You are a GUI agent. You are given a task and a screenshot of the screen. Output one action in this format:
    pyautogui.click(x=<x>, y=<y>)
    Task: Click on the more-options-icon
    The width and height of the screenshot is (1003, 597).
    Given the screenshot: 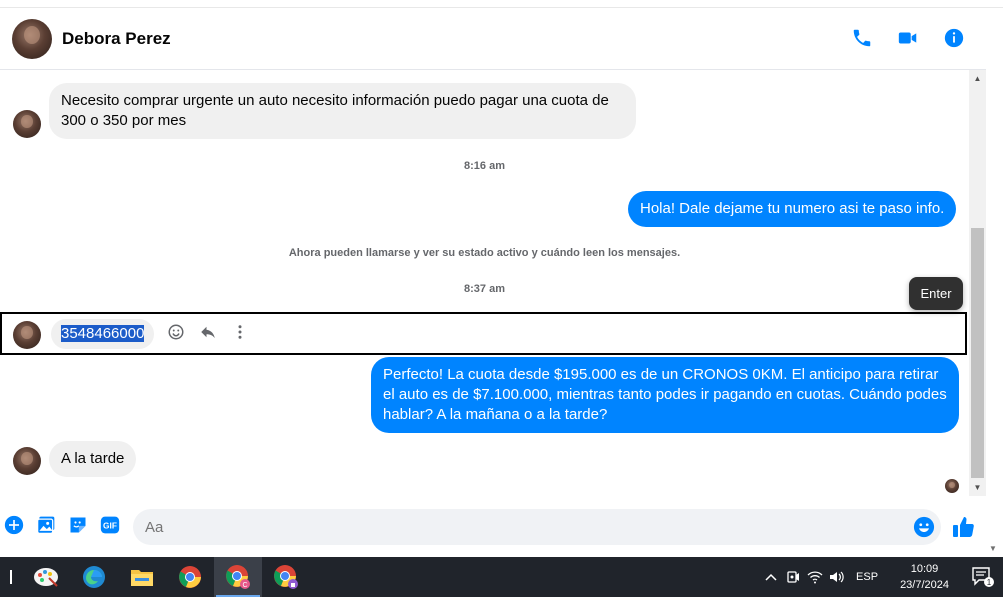 What is the action you would take?
    pyautogui.click(x=240, y=332)
    